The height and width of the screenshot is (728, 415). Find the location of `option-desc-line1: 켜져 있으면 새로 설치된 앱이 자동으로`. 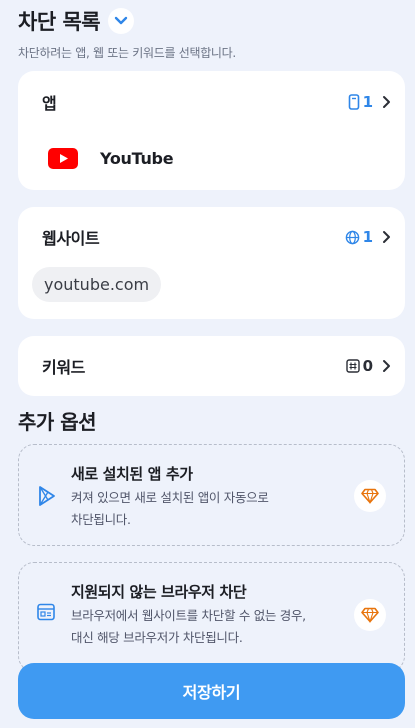

option-desc-line1: 켜져 있으면 새로 설치된 앱이 자동으로 is located at coordinates (170, 497).